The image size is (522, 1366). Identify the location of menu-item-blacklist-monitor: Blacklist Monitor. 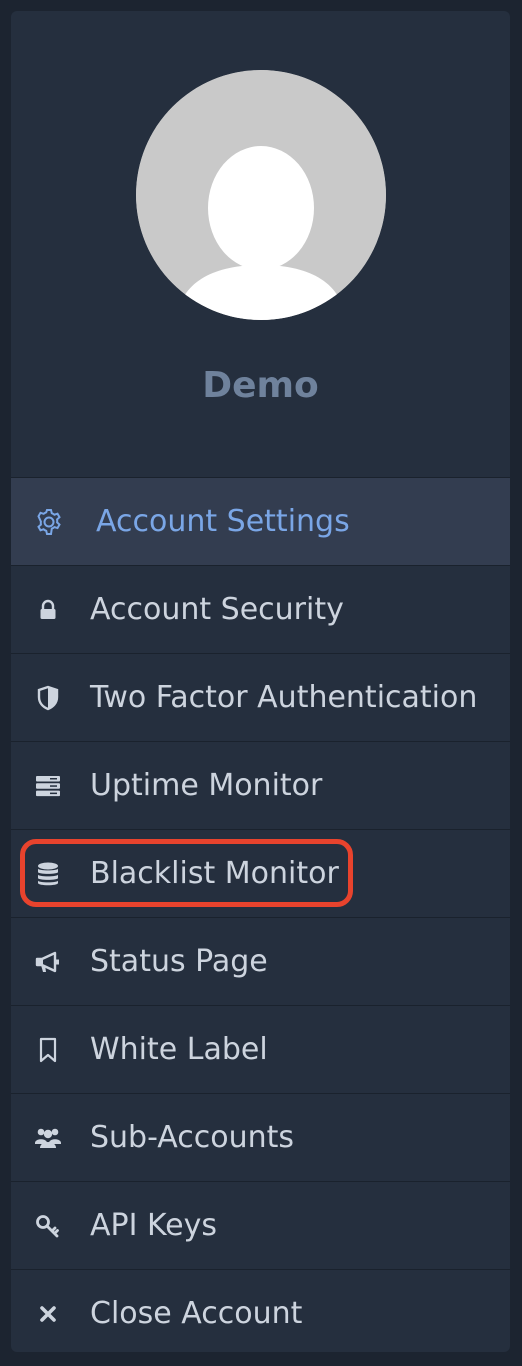
(260, 873).